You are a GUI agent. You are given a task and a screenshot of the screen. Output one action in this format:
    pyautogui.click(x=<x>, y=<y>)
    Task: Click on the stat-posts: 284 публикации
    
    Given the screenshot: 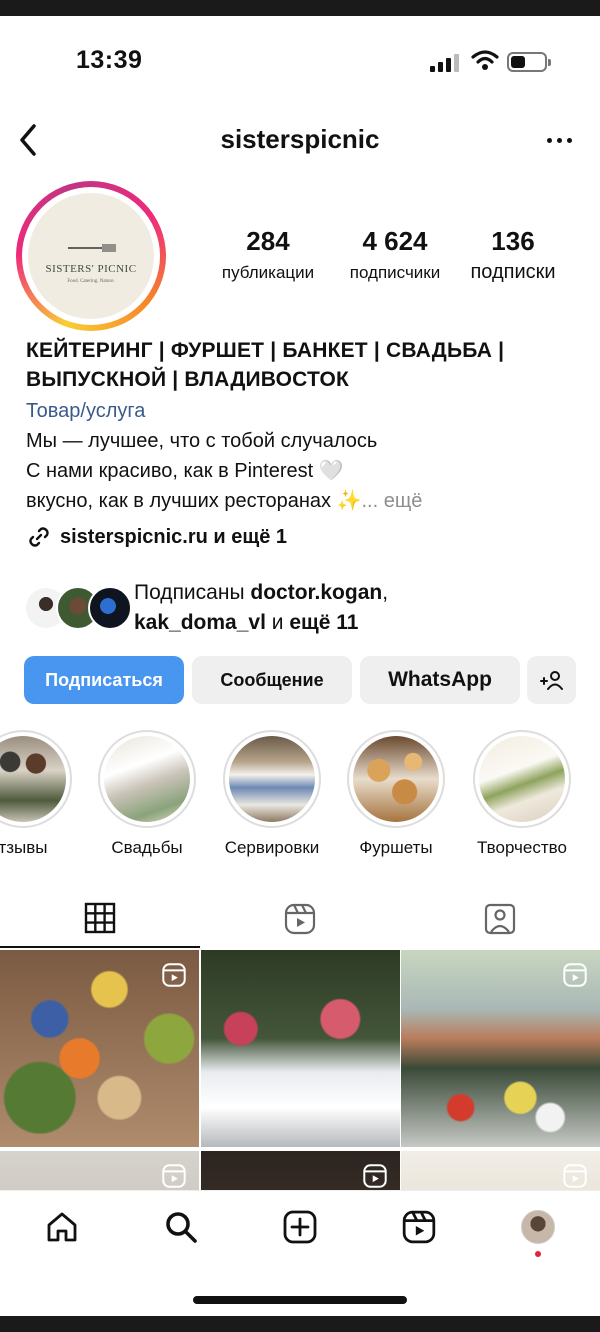 What is the action you would take?
    pyautogui.click(x=268, y=254)
    